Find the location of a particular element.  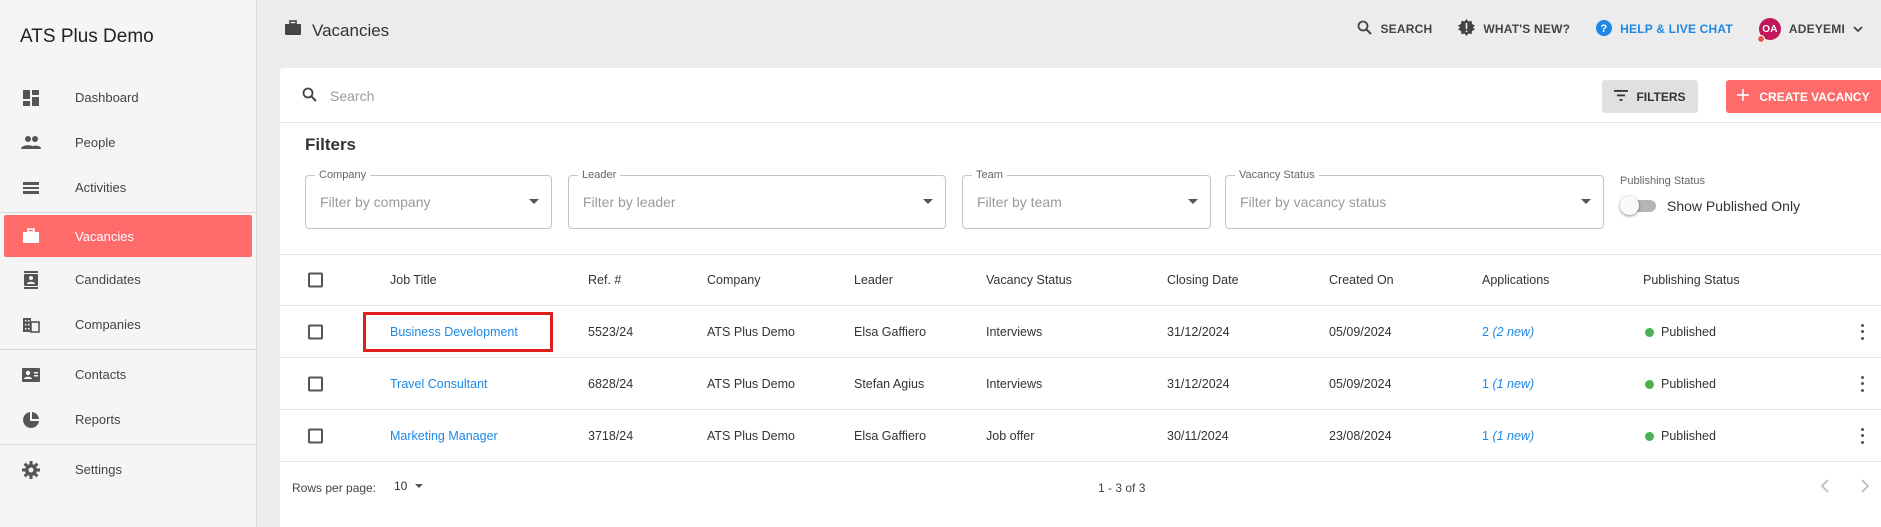

global-search-label: SEARCH is located at coordinates (1406, 29).